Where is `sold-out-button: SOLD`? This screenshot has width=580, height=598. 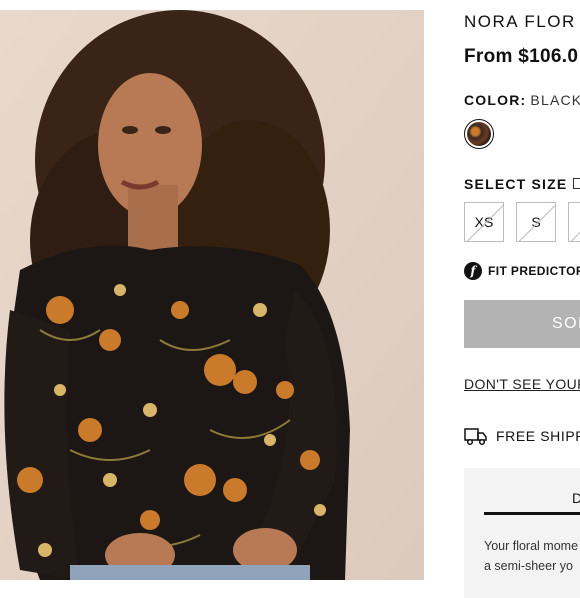 sold-out-button: SOLD is located at coordinates (522, 324).